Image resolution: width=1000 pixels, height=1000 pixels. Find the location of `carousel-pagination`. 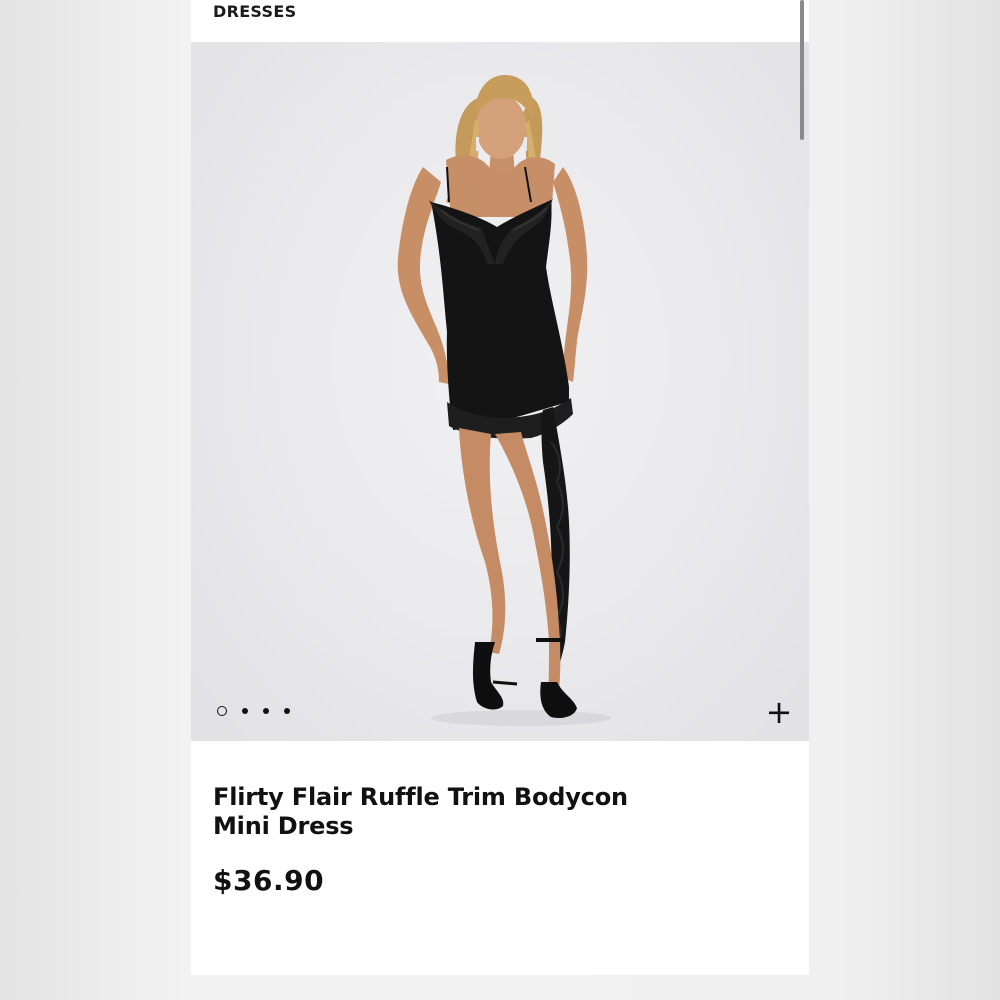

carousel-pagination is located at coordinates (261, 711).